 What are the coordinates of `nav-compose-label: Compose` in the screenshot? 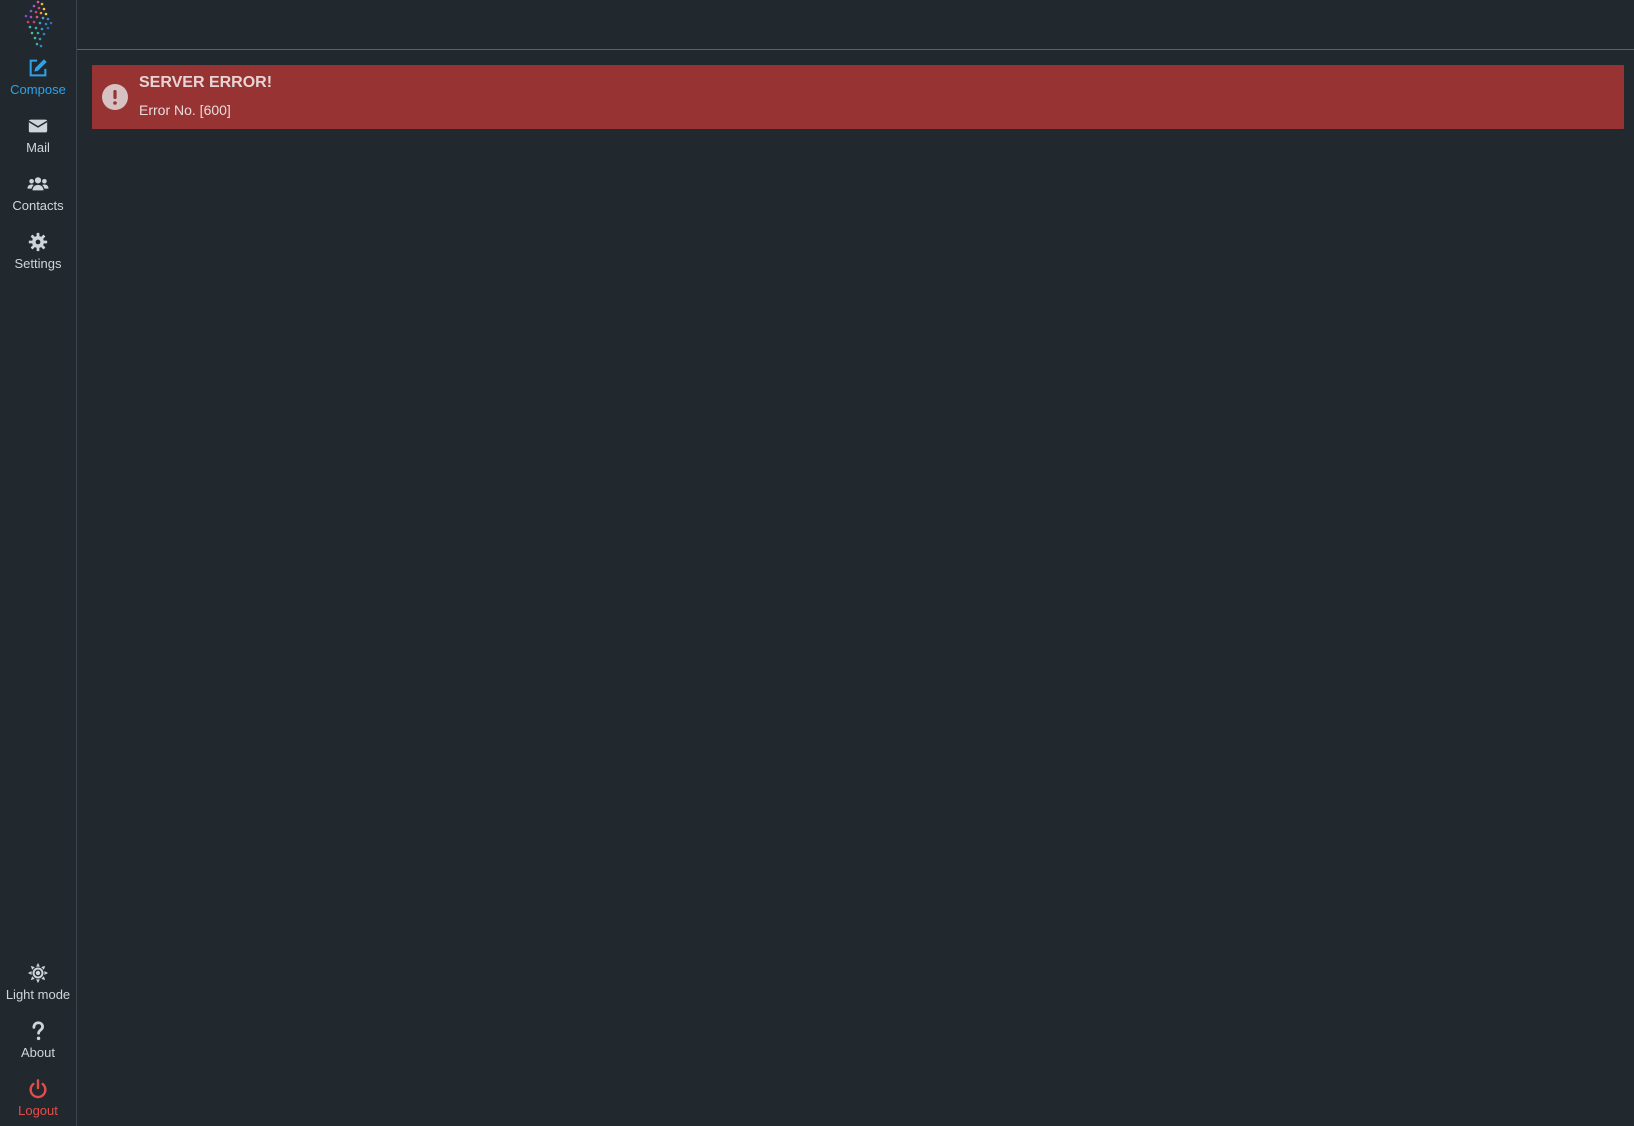 It's located at (38, 89).